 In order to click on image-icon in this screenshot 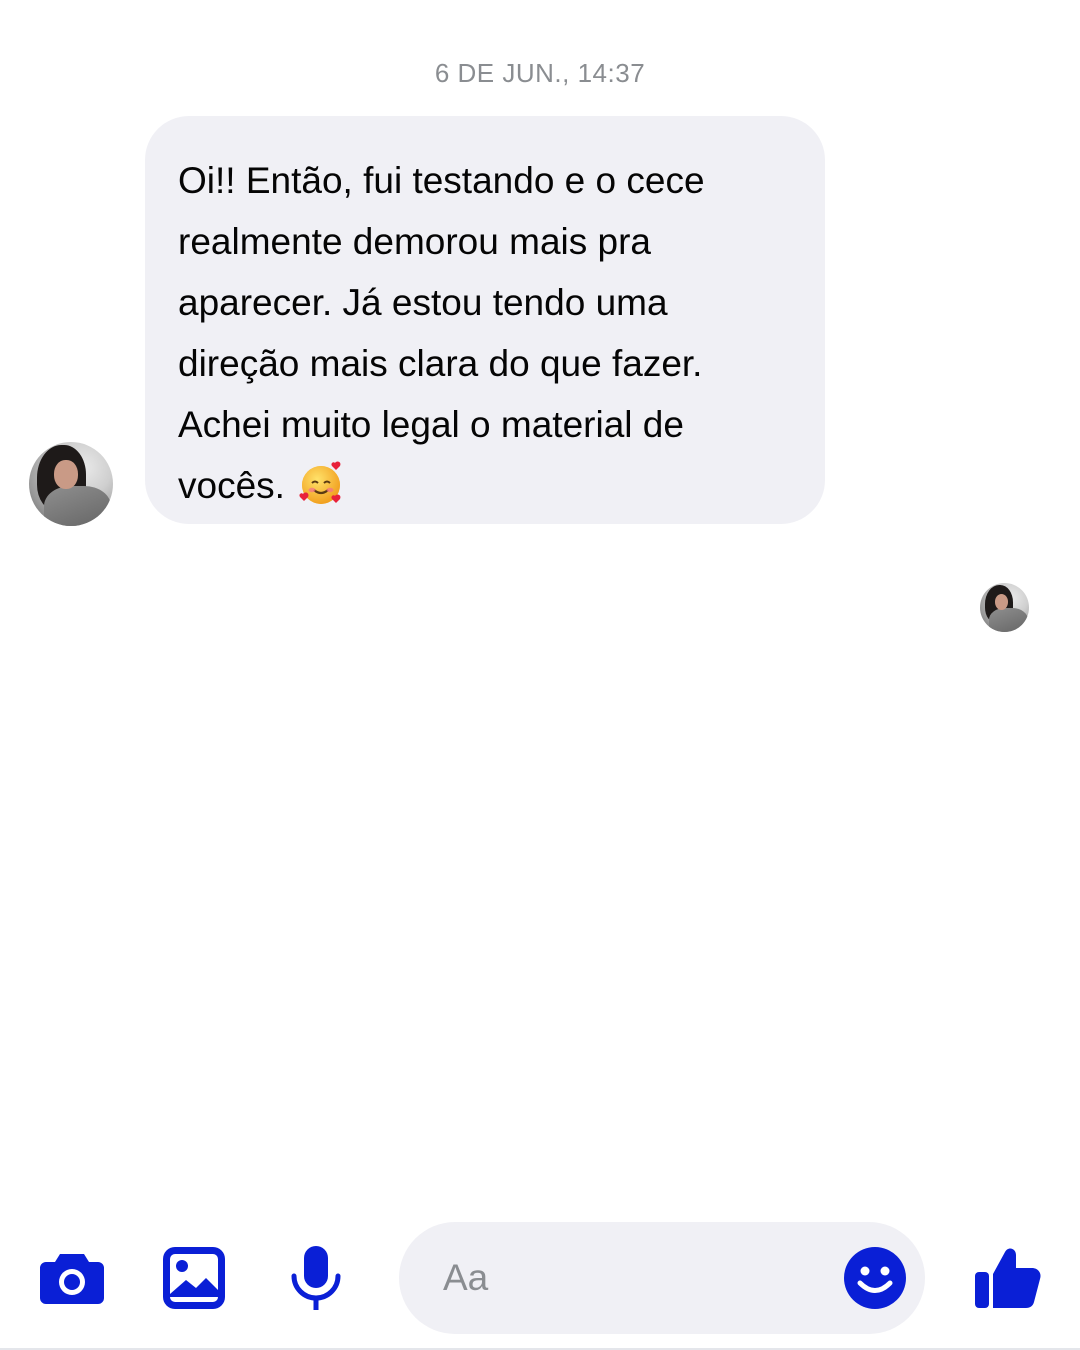, I will do `click(194, 1278)`.